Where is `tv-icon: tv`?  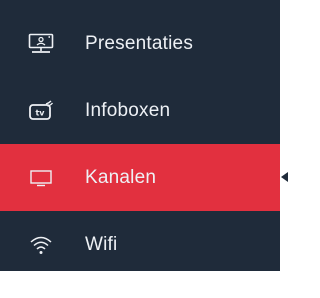
tv-icon: tv is located at coordinates (41, 110).